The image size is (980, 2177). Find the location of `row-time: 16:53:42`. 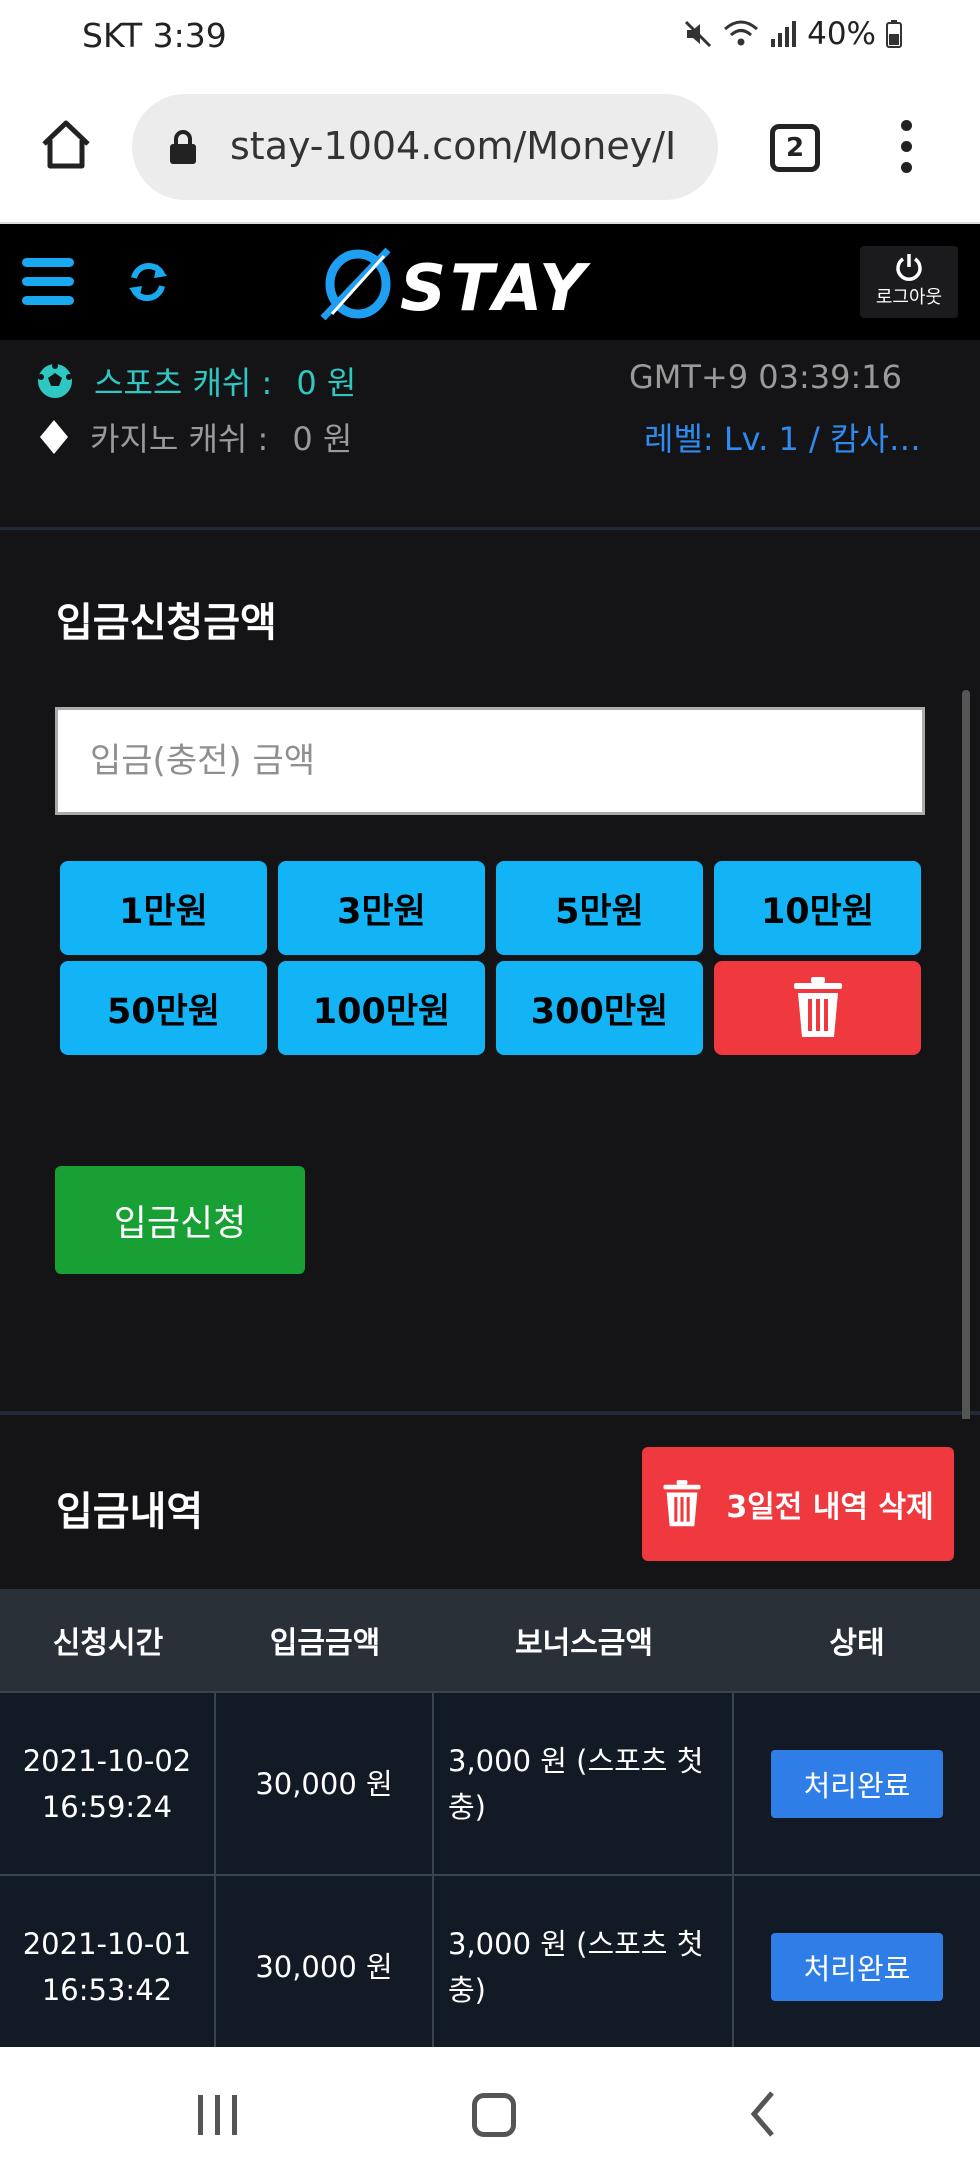

row-time: 16:53:42 is located at coordinates (107, 1989).